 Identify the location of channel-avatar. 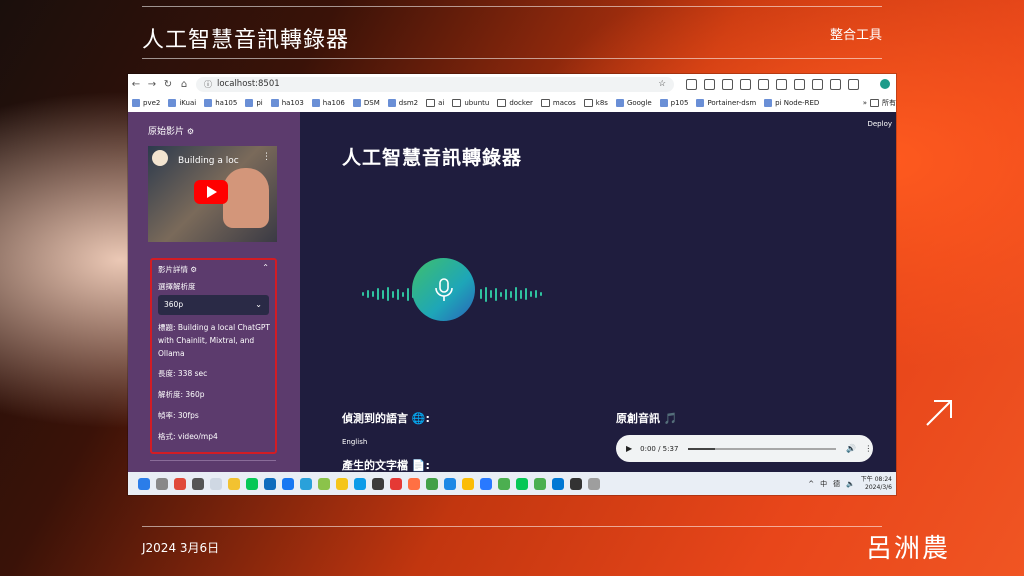
(160, 158).